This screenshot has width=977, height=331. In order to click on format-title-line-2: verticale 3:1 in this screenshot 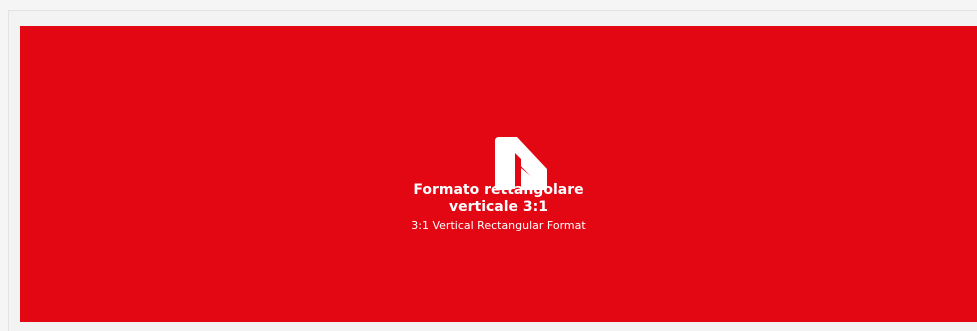, I will do `click(498, 207)`.